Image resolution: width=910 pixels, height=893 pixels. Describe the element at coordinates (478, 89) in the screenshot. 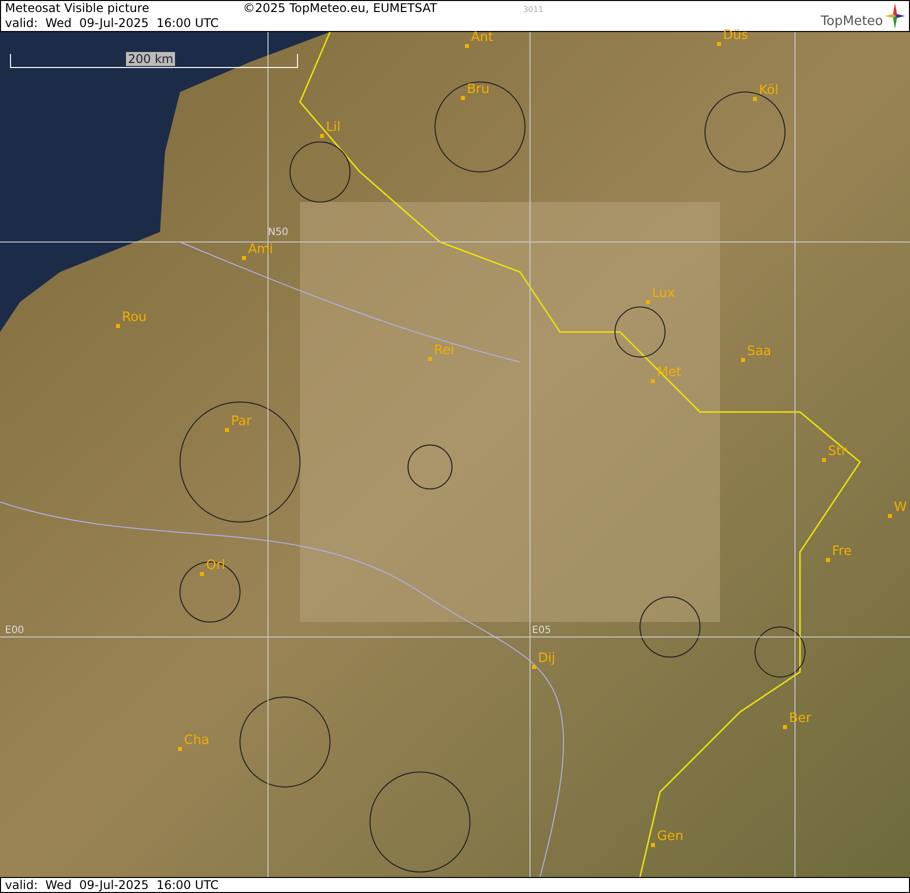

I see `city-label: Bru` at that location.